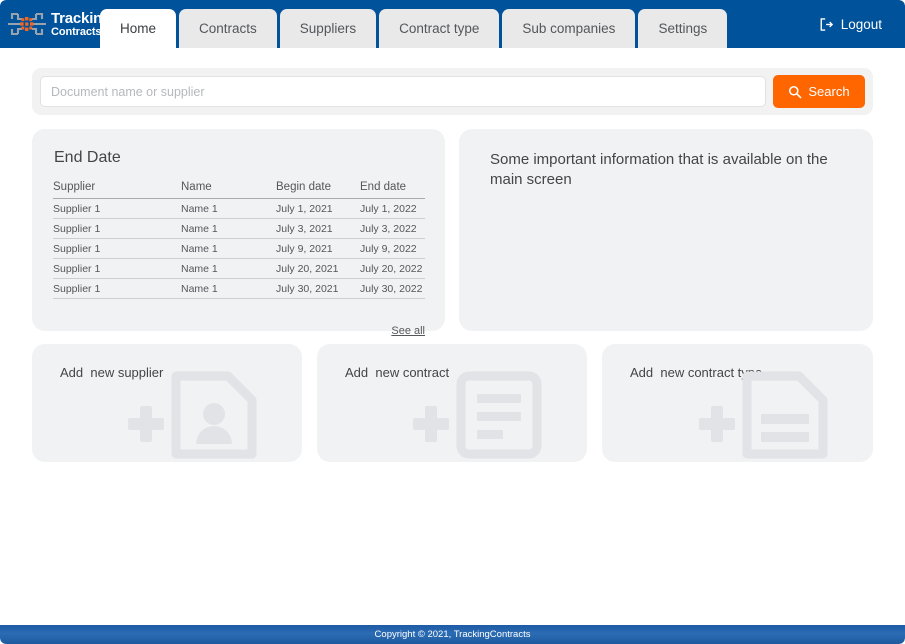 Image resolution: width=905 pixels, height=644 pixels. Describe the element at coordinates (408, 331) in the screenshot. I see `see-all-link: See all` at that location.